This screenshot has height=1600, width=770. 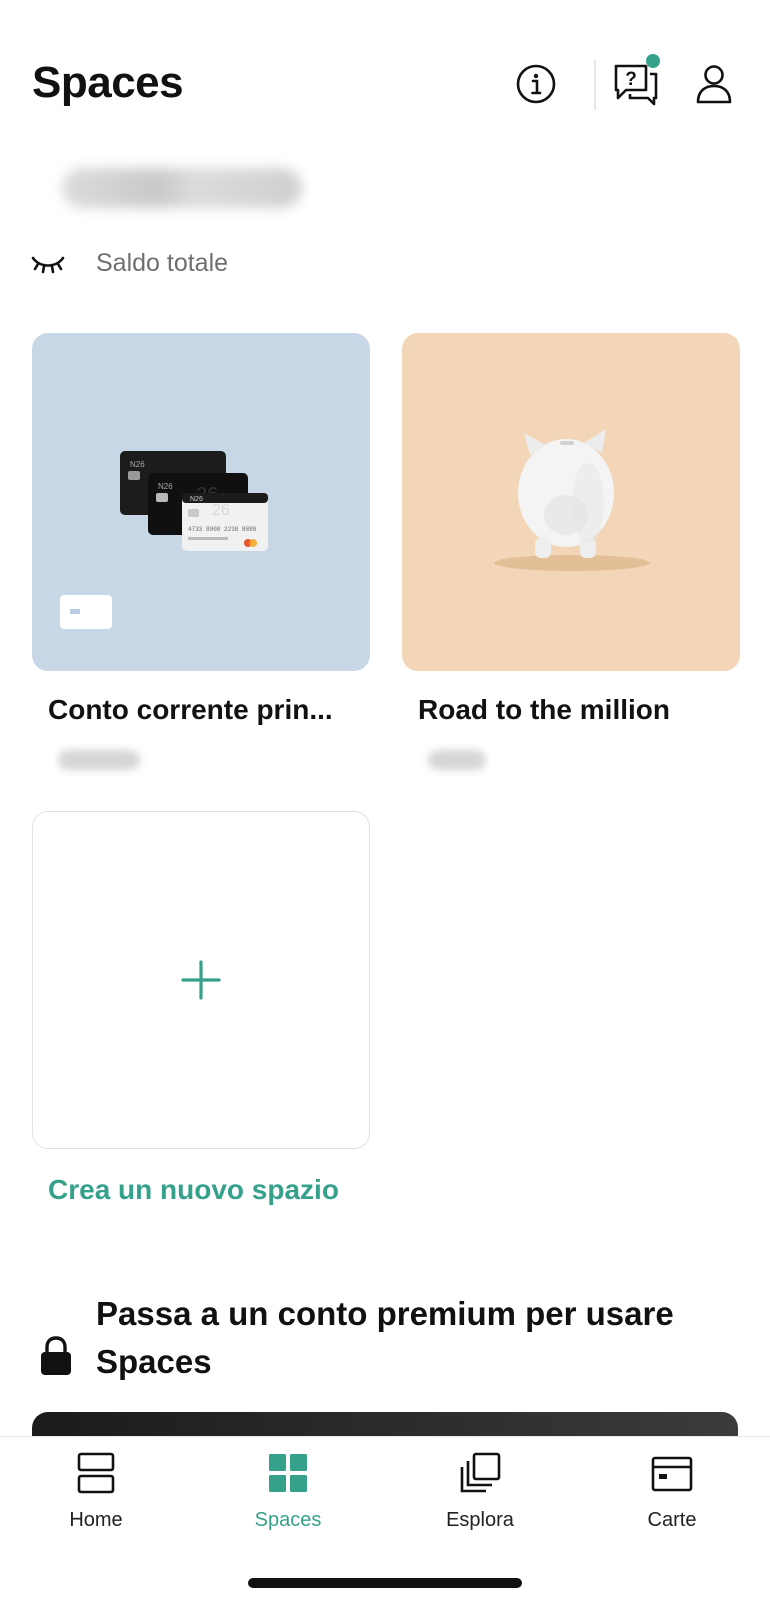 What do you see at coordinates (385, 75) in the screenshot?
I see `header: Spaces ?` at bounding box center [385, 75].